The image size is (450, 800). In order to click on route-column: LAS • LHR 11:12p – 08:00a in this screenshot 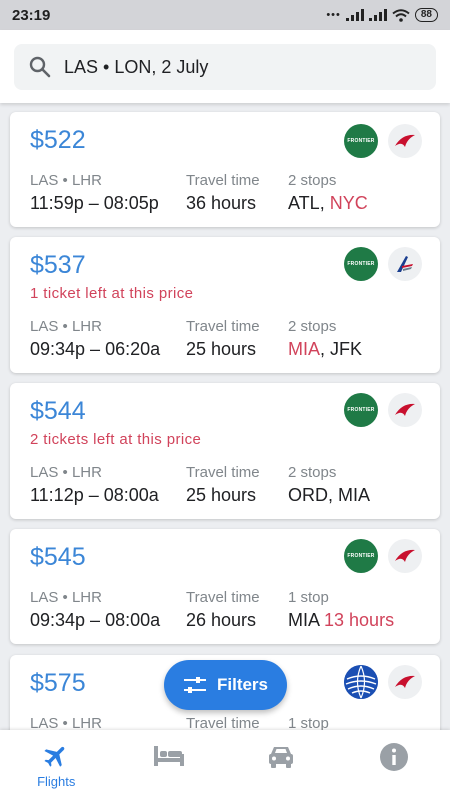, I will do `click(94, 485)`.